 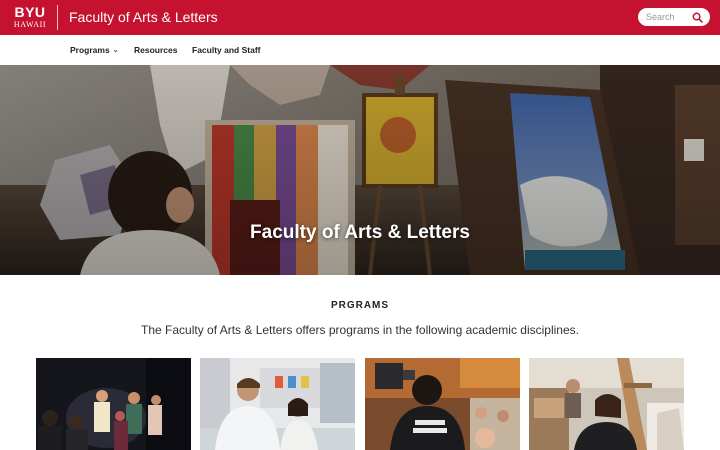 I want to click on students-at-table-photo, so click(x=277, y=404).